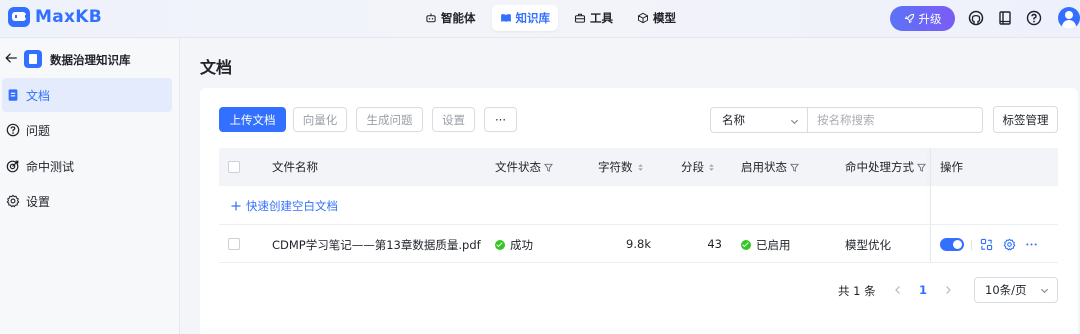 The height and width of the screenshot is (334, 1080). Describe the element at coordinates (758, 120) in the screenshot. I see `filter-field-select: 名称` at that location.